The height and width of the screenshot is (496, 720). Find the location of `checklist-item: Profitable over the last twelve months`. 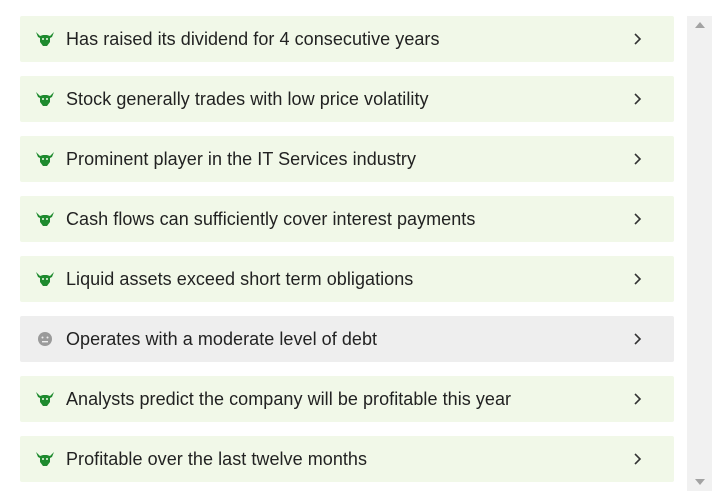

checklist-item: Profitable over the last twelve months is located at coordinates (347, 459).